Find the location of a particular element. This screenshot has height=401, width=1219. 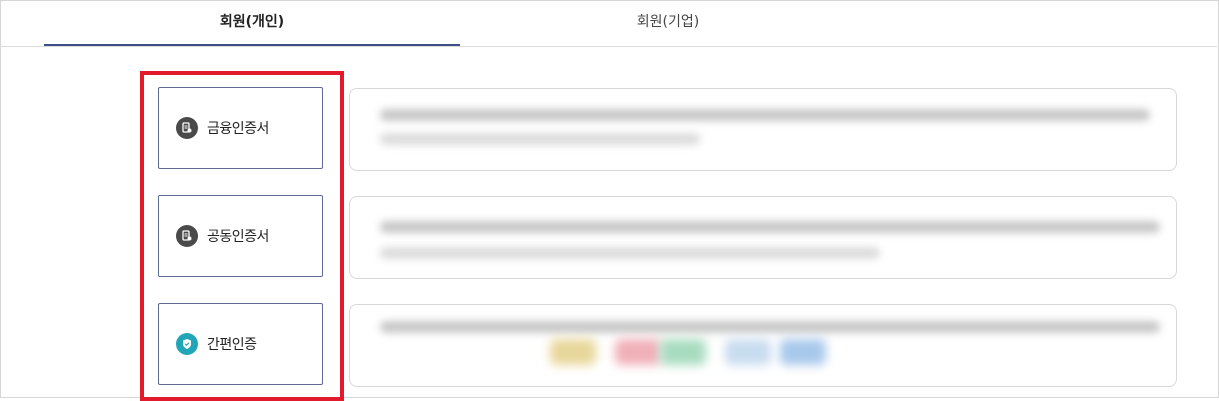

tab-individual: 회원(개인) is located at coordinates (252, 23).